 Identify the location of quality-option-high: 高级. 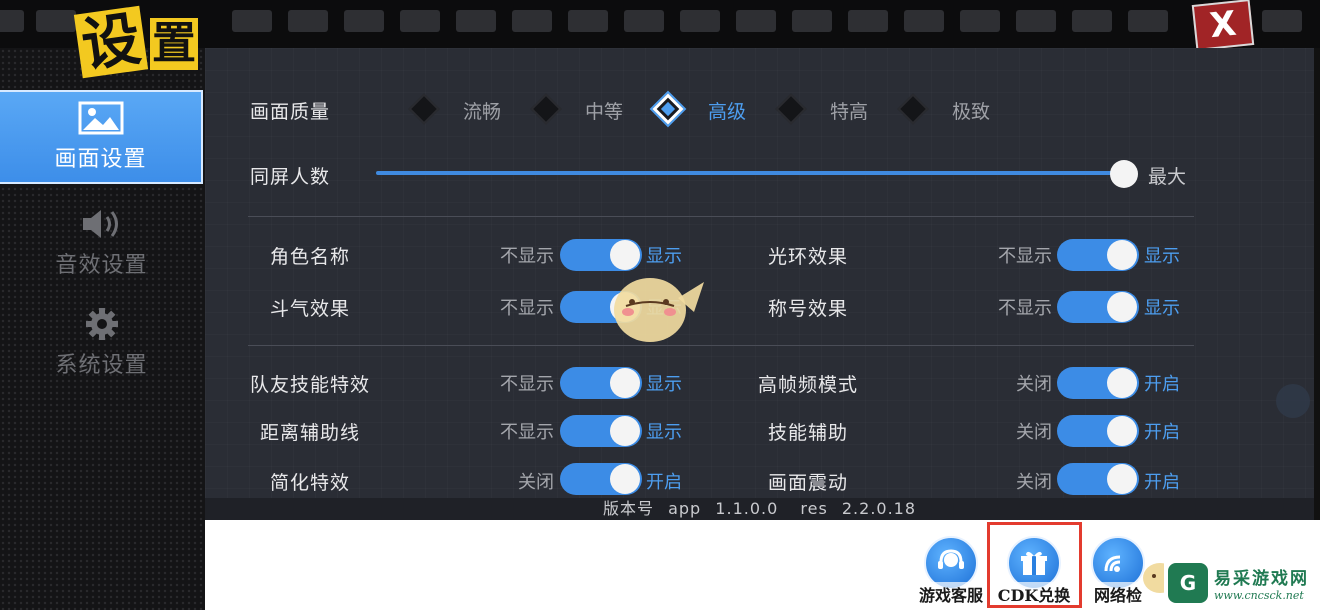
(727, 110).